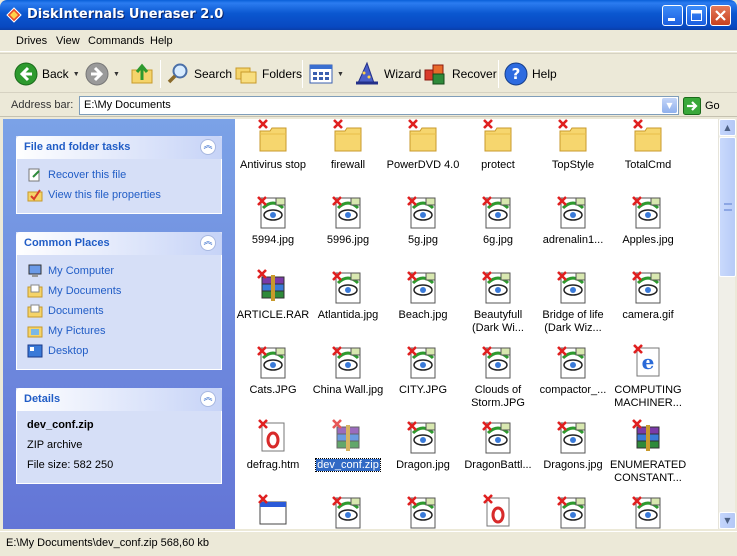 The height and width of the screenshot is (556, 737). Describe the element at coordinates (498, 240) in the screenshot. I see `file-name-text: 6g.jpg` at that location.